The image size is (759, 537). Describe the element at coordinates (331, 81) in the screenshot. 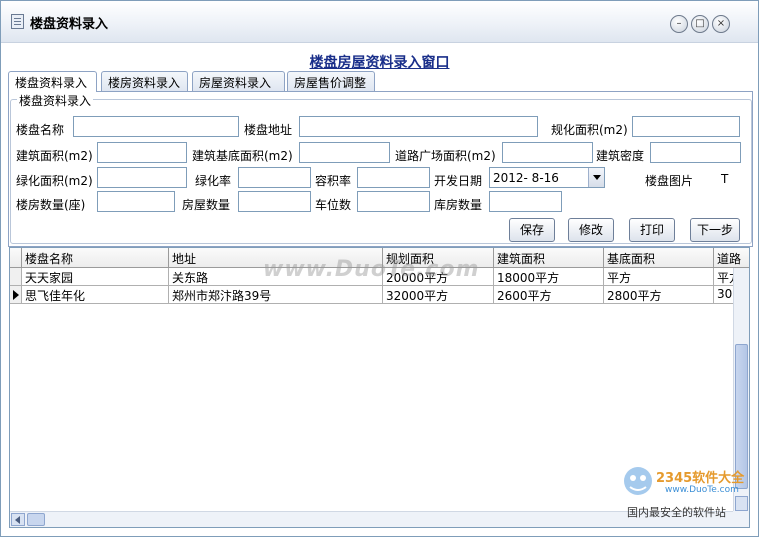

I see `tab-price-adjust: 房屋售价调整` at that location.